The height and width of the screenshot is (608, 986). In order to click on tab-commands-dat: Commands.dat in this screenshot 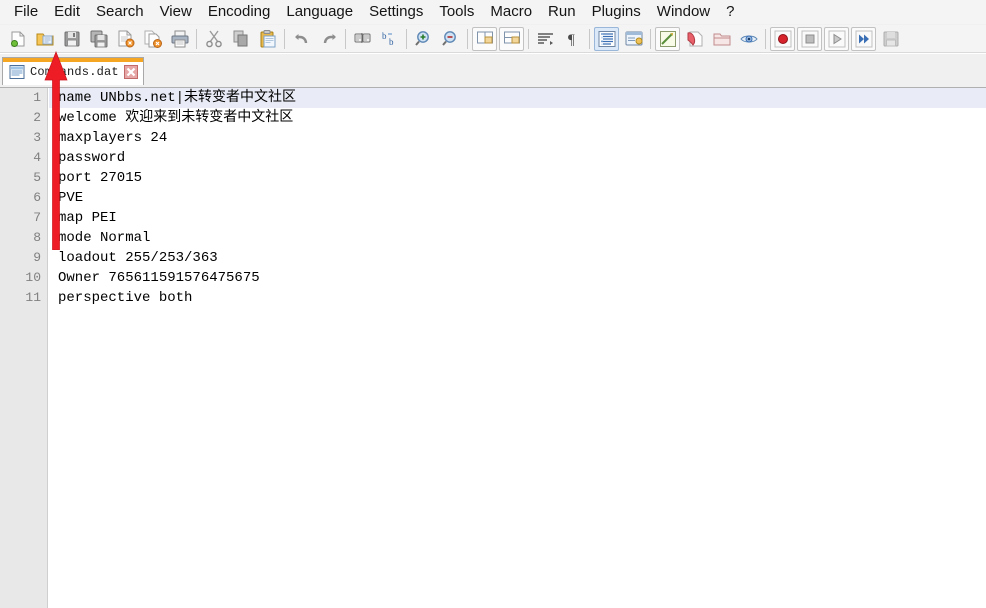, I will do `click(73, 71)`.